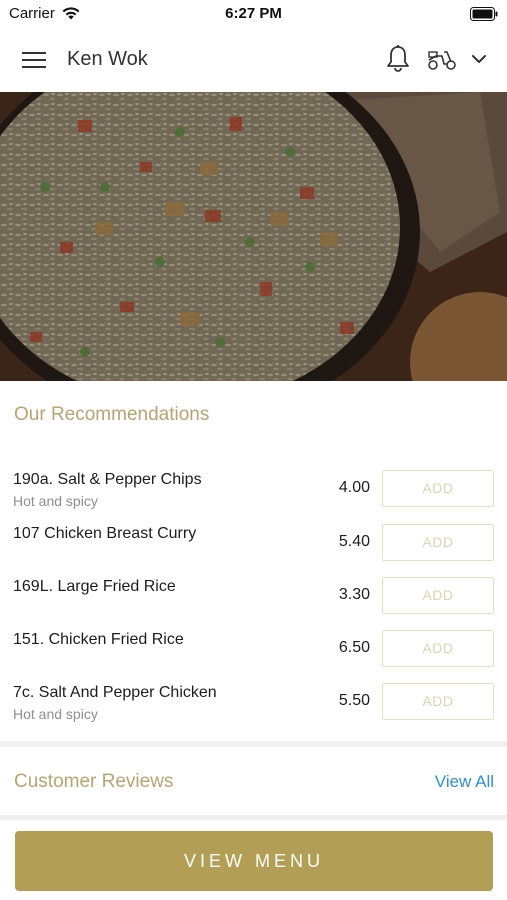 This screenshot has height=900, width=507. What do you see at coordinates (354, 594) in the screenshot?
I see `item-price: 3.30` at bounding box center [354, 594].